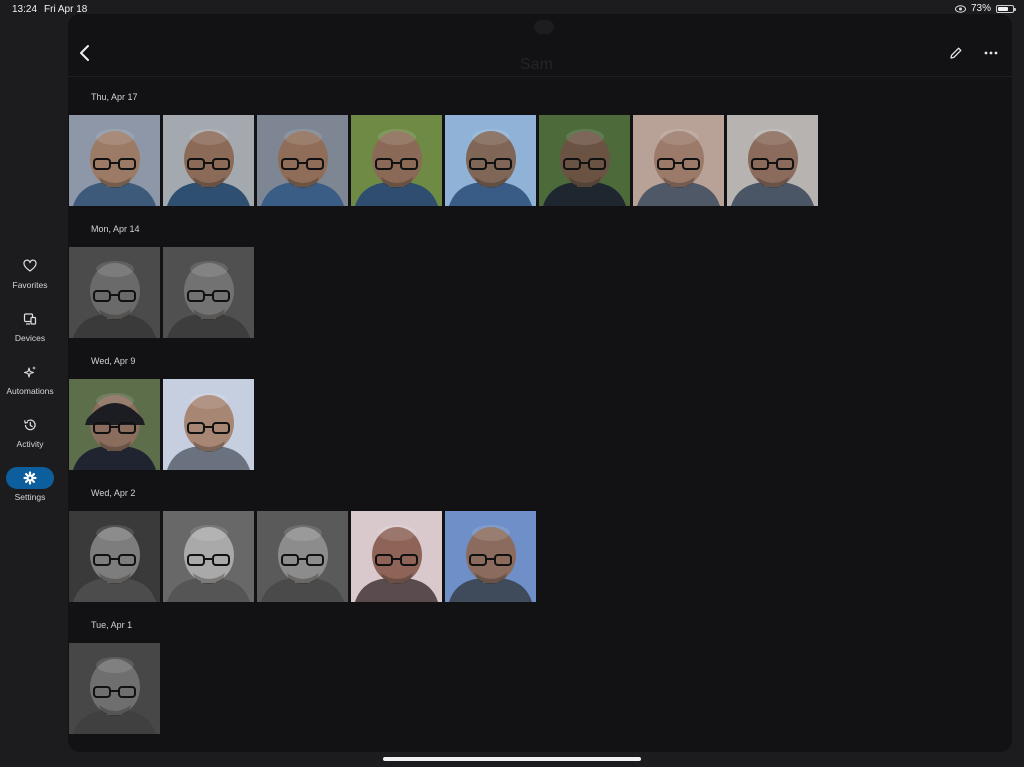 This screenshot has width=1024, height=767. I want to click on top-bar: Sam, so click(540, 45).